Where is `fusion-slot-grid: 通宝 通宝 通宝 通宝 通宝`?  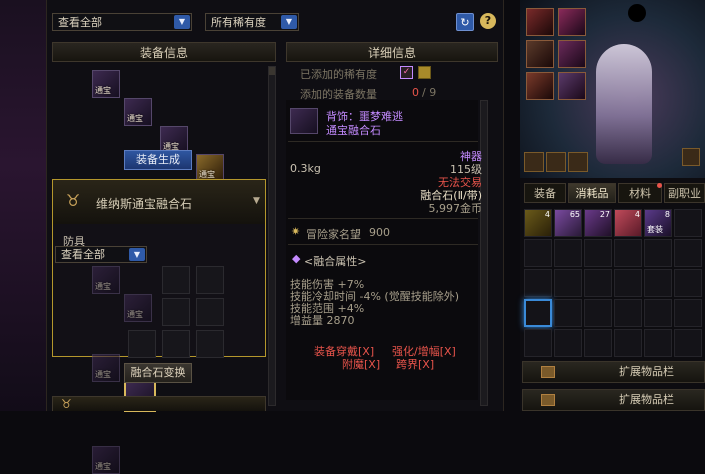 fusion-slot-grid: 通宝 通宝 通宝 通宝 通宝 is located at coordinates (158, 370).